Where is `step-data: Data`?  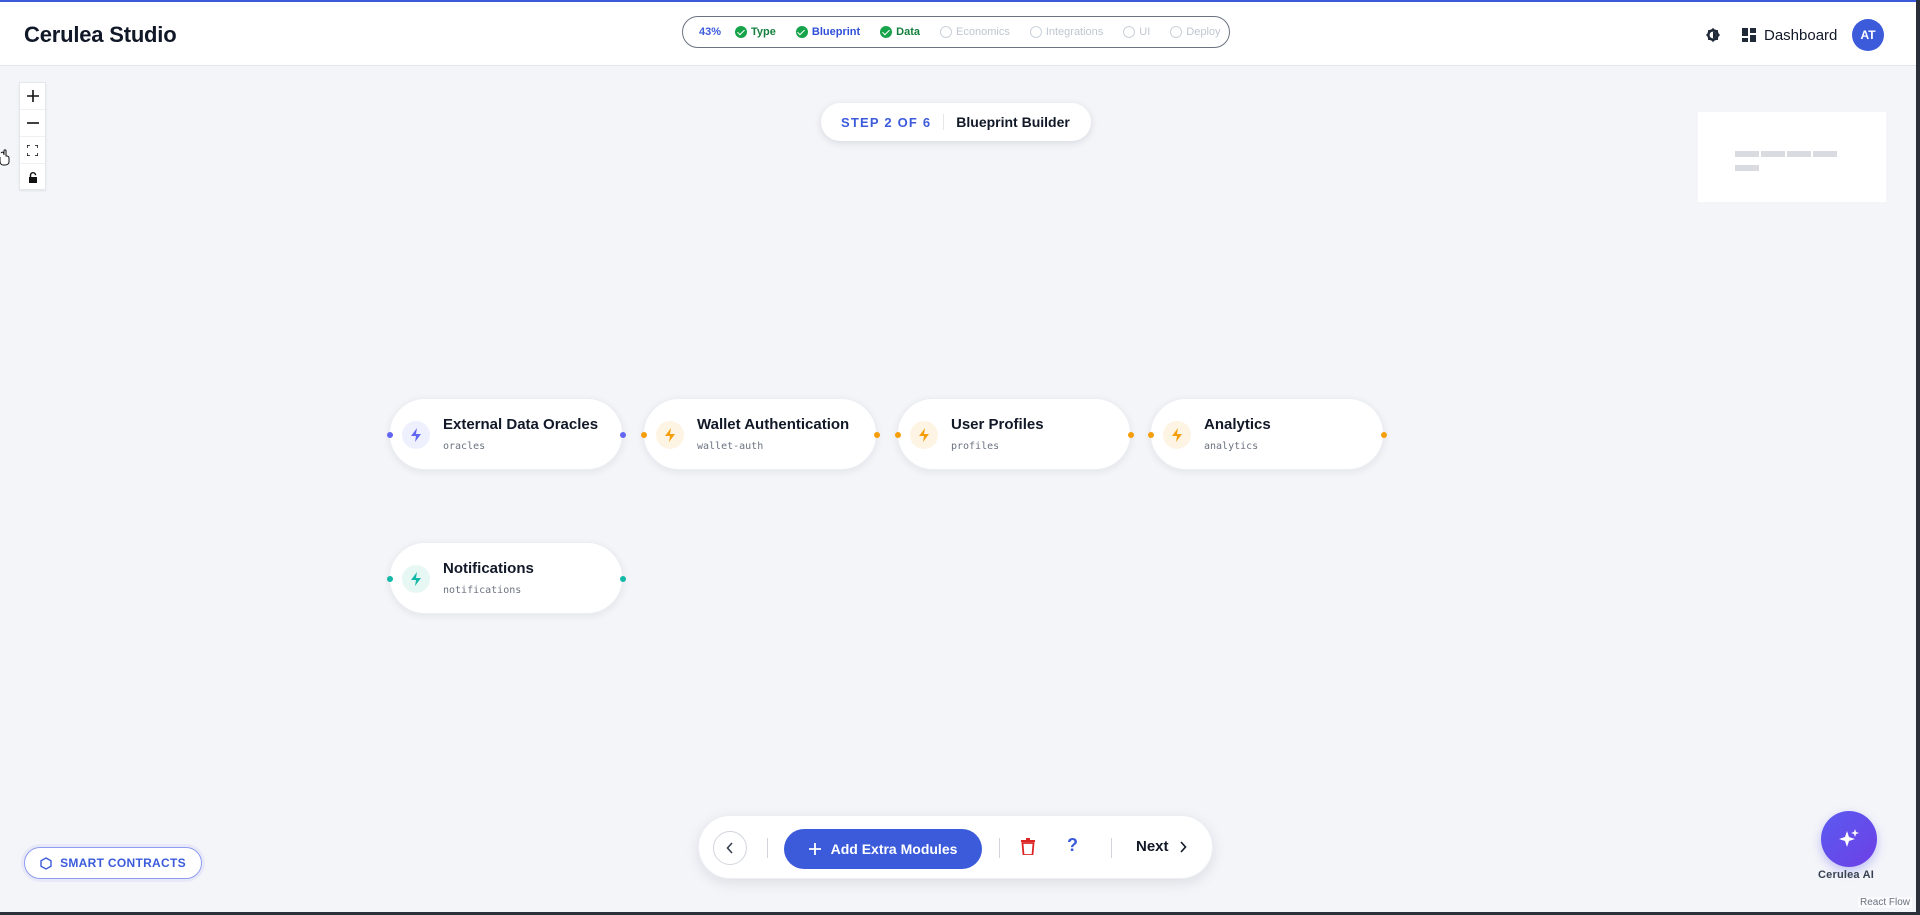
step-data: Data is located at coordinates (900, 32).